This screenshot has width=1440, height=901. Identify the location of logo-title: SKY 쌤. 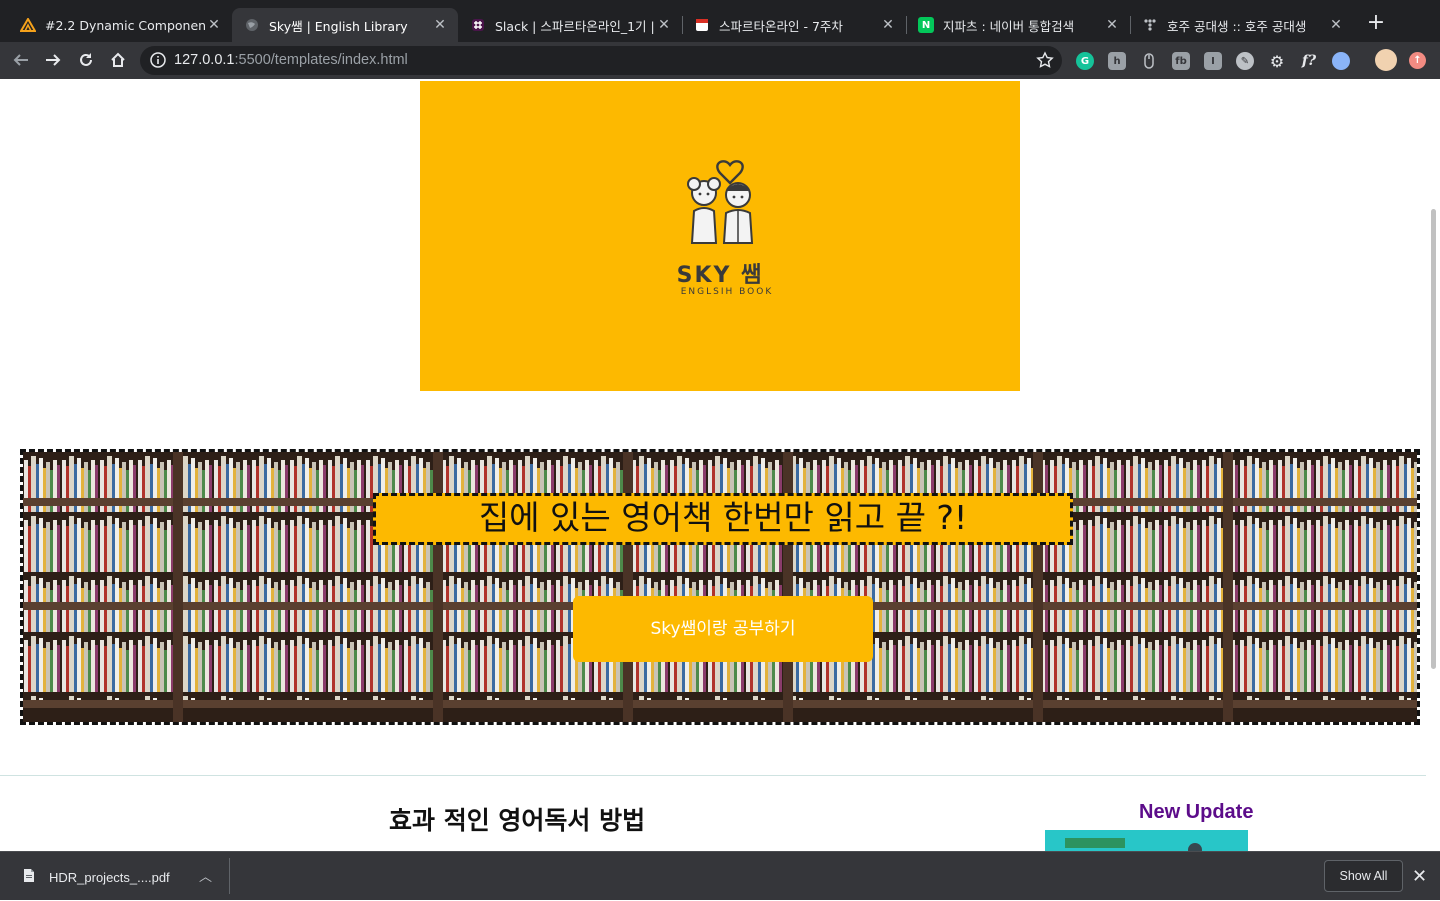
(720, 275).